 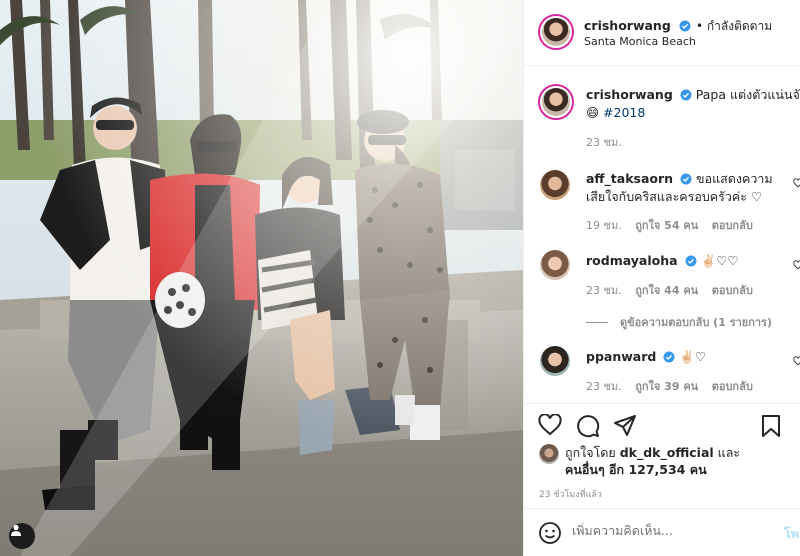 What do you see at coordinates (624, 112) in the screenshot?
I see `caption-hashtag: #2018` at bounding box center [624, 112].